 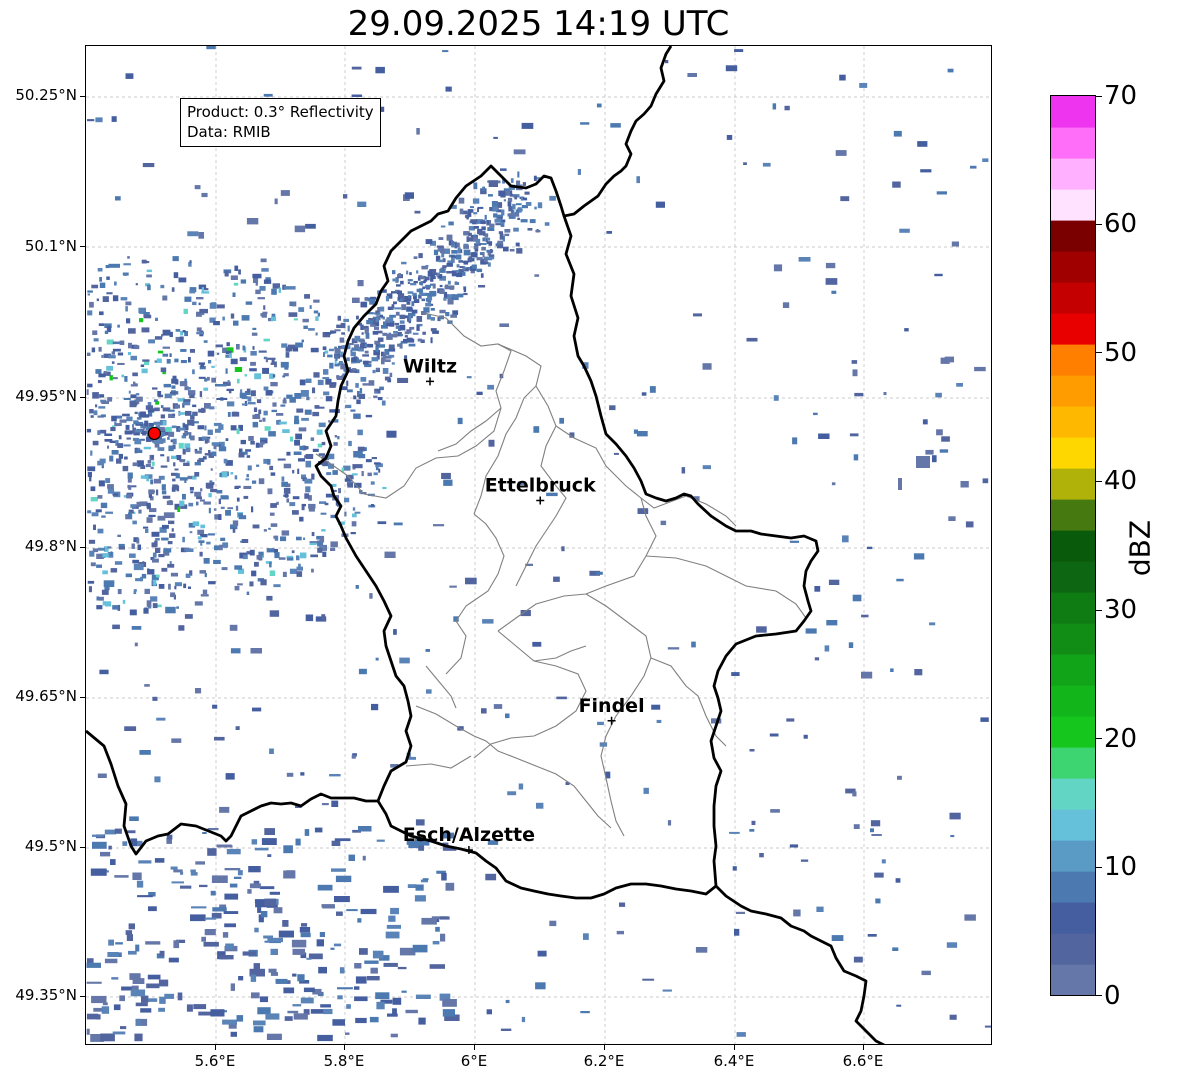 What do you see at coordinates (430, 381) in the screenshot?
I see `city-marker` at bounding box center [430, 381].